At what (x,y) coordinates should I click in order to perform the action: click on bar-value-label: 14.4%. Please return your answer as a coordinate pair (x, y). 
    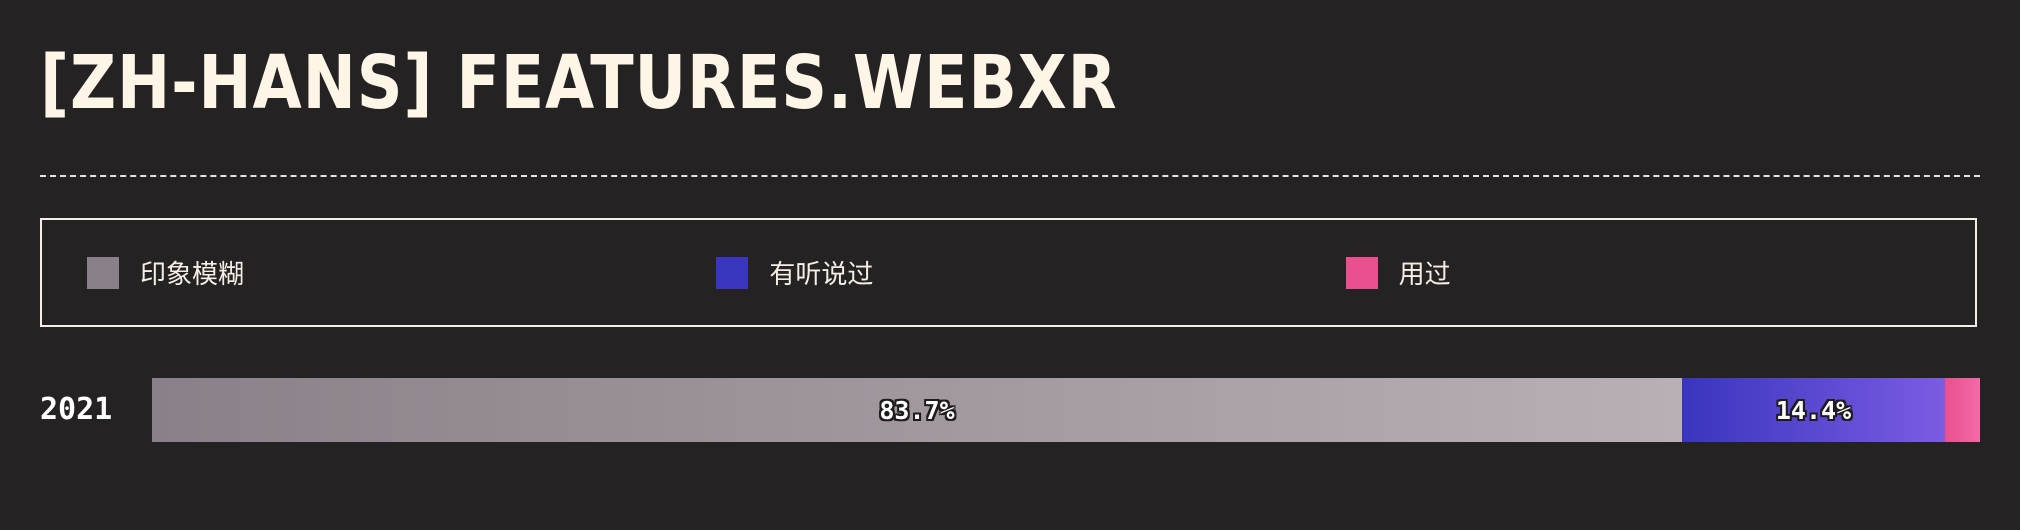
    Looking at the image, I should click on (1813, 410).